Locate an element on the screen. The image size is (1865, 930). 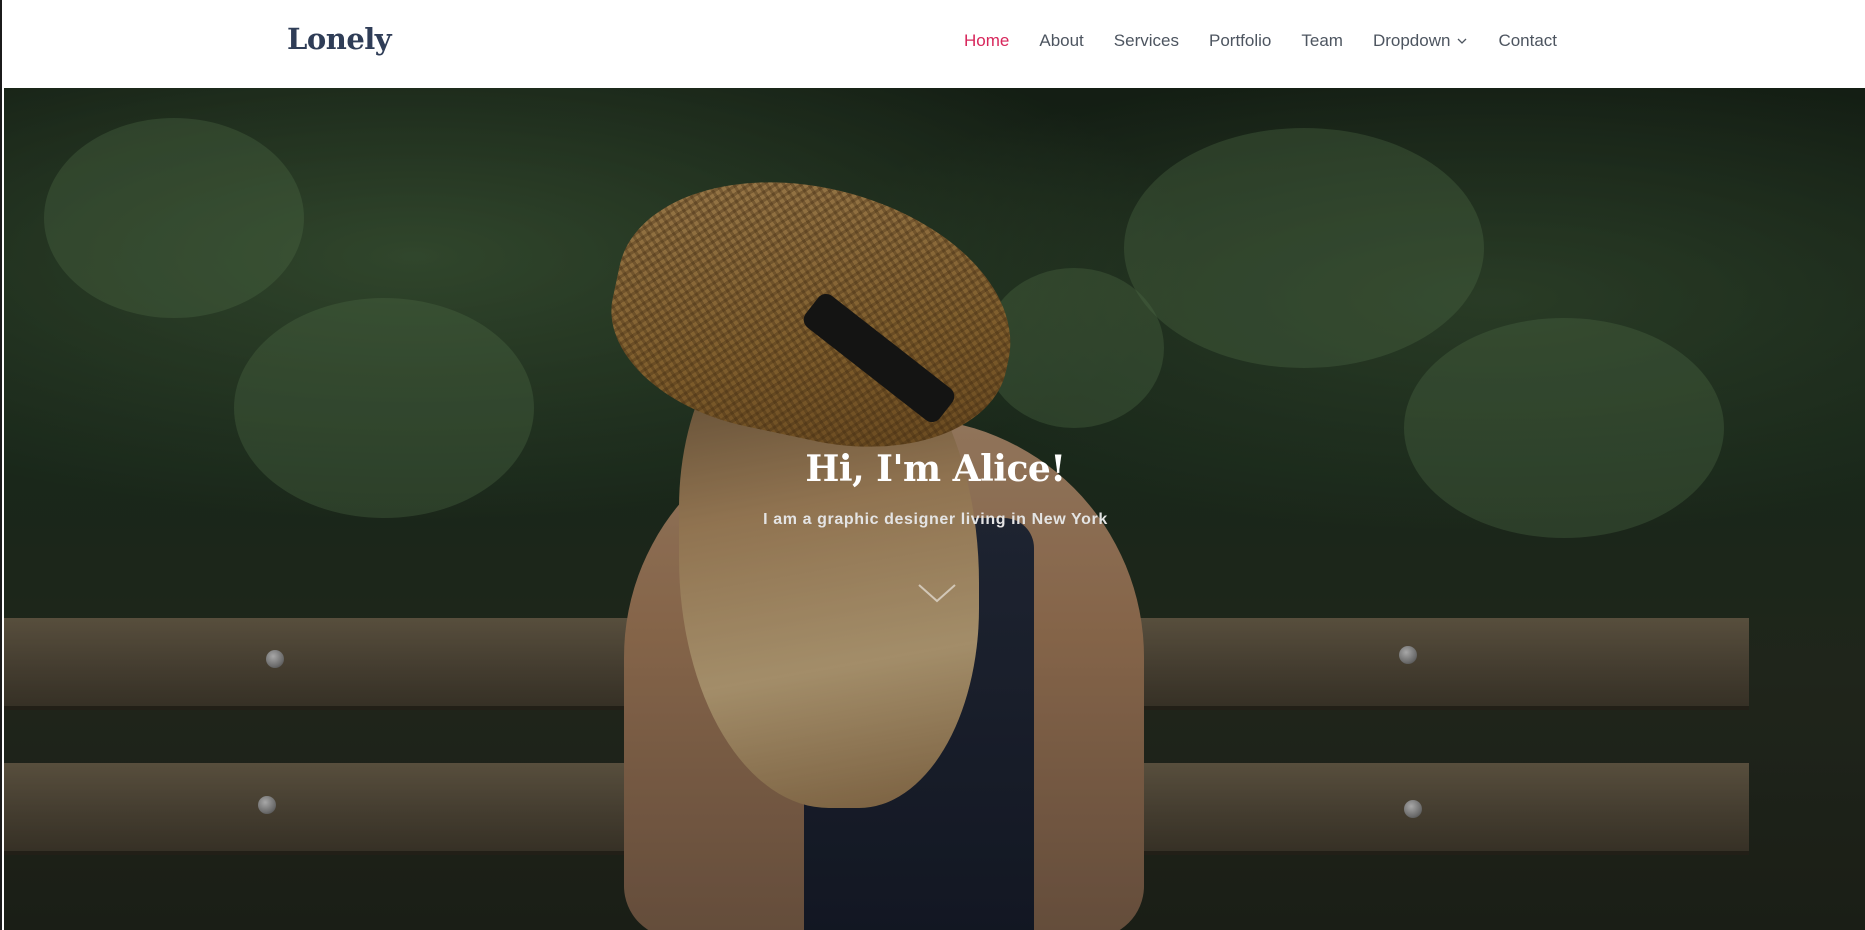
nav-item-dropdown: Dropdown is located at coordinates (1421, 41).